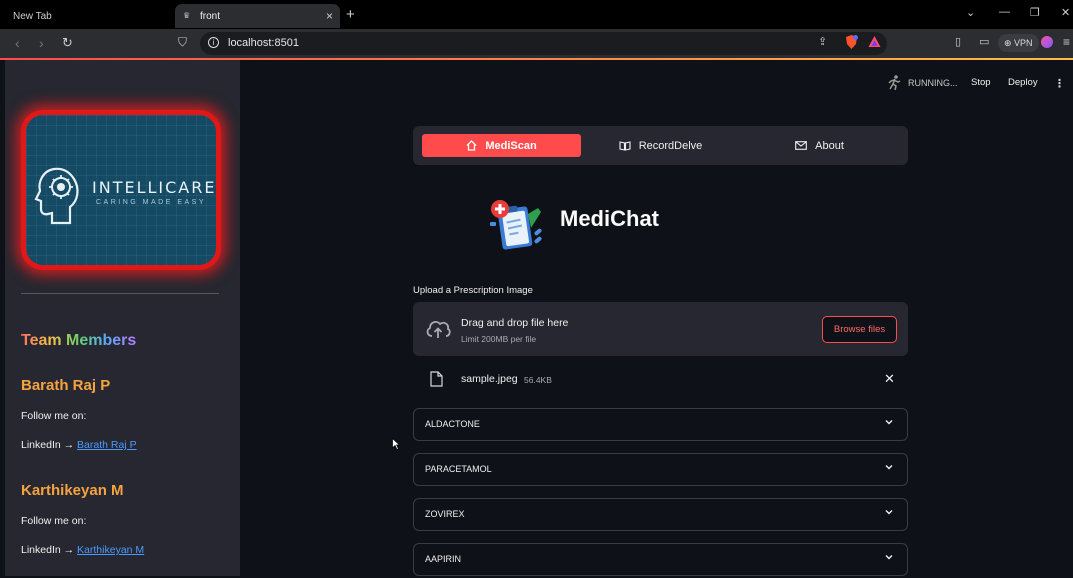 Image resolution: width=1073 pixels, height=578 pixels. Describe the element at coordinates (350, 14) in the screenshot. I see `new-tab-button: +` at that location.